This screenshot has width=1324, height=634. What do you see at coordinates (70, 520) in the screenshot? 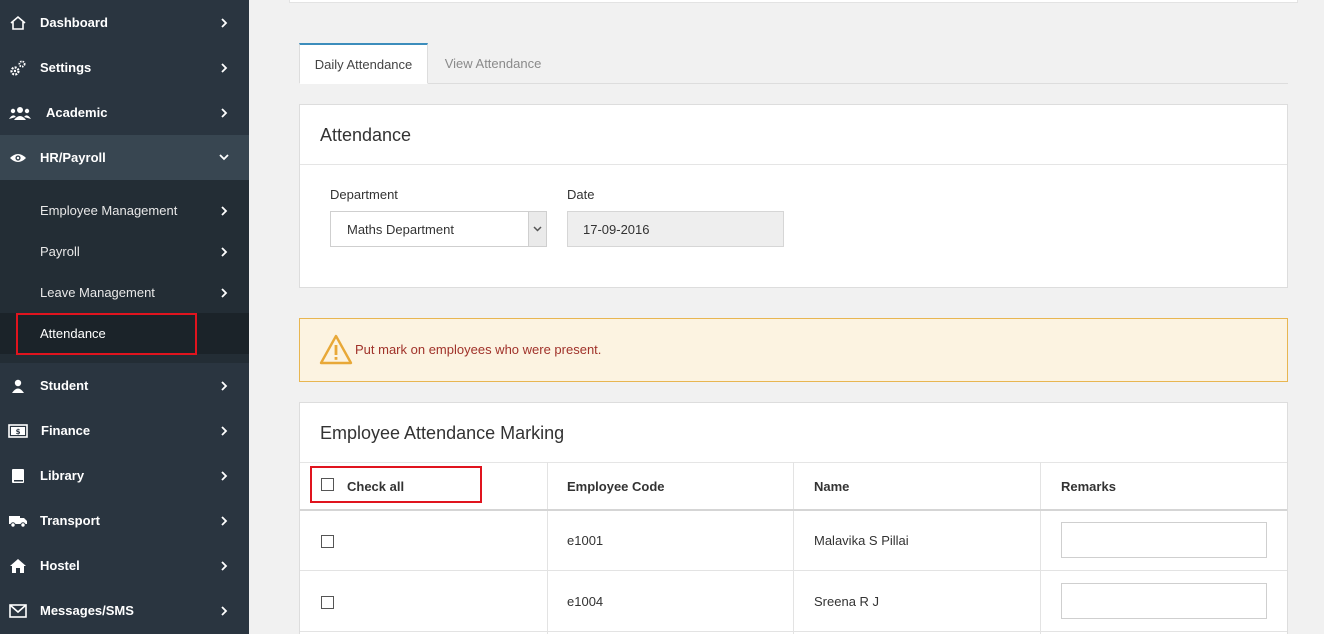
I see `sidebar-item-label: Transport` at bounding box center [70, 520].